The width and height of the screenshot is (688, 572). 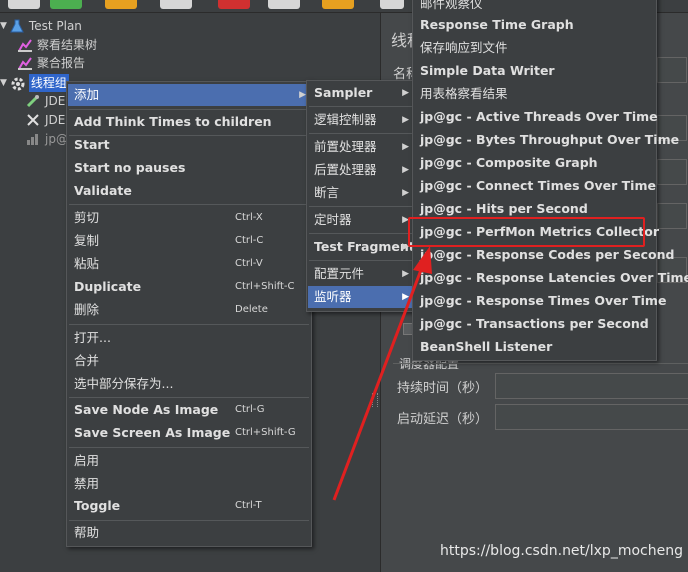 I want to click on annotation-arrow-line, so click(x=379, y=381).